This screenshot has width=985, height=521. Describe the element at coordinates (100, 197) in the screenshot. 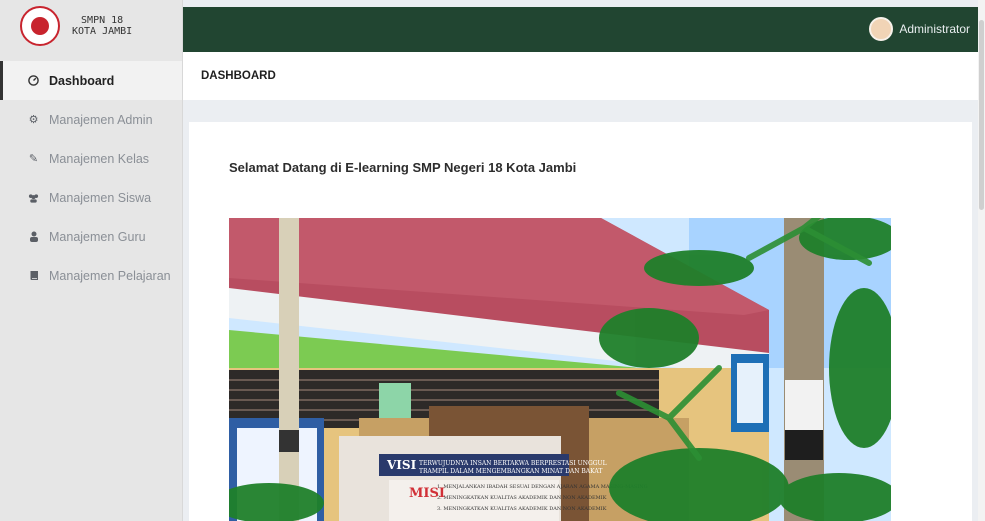

I see `sidebar-item-label: Manajemen Siswa` at that location.